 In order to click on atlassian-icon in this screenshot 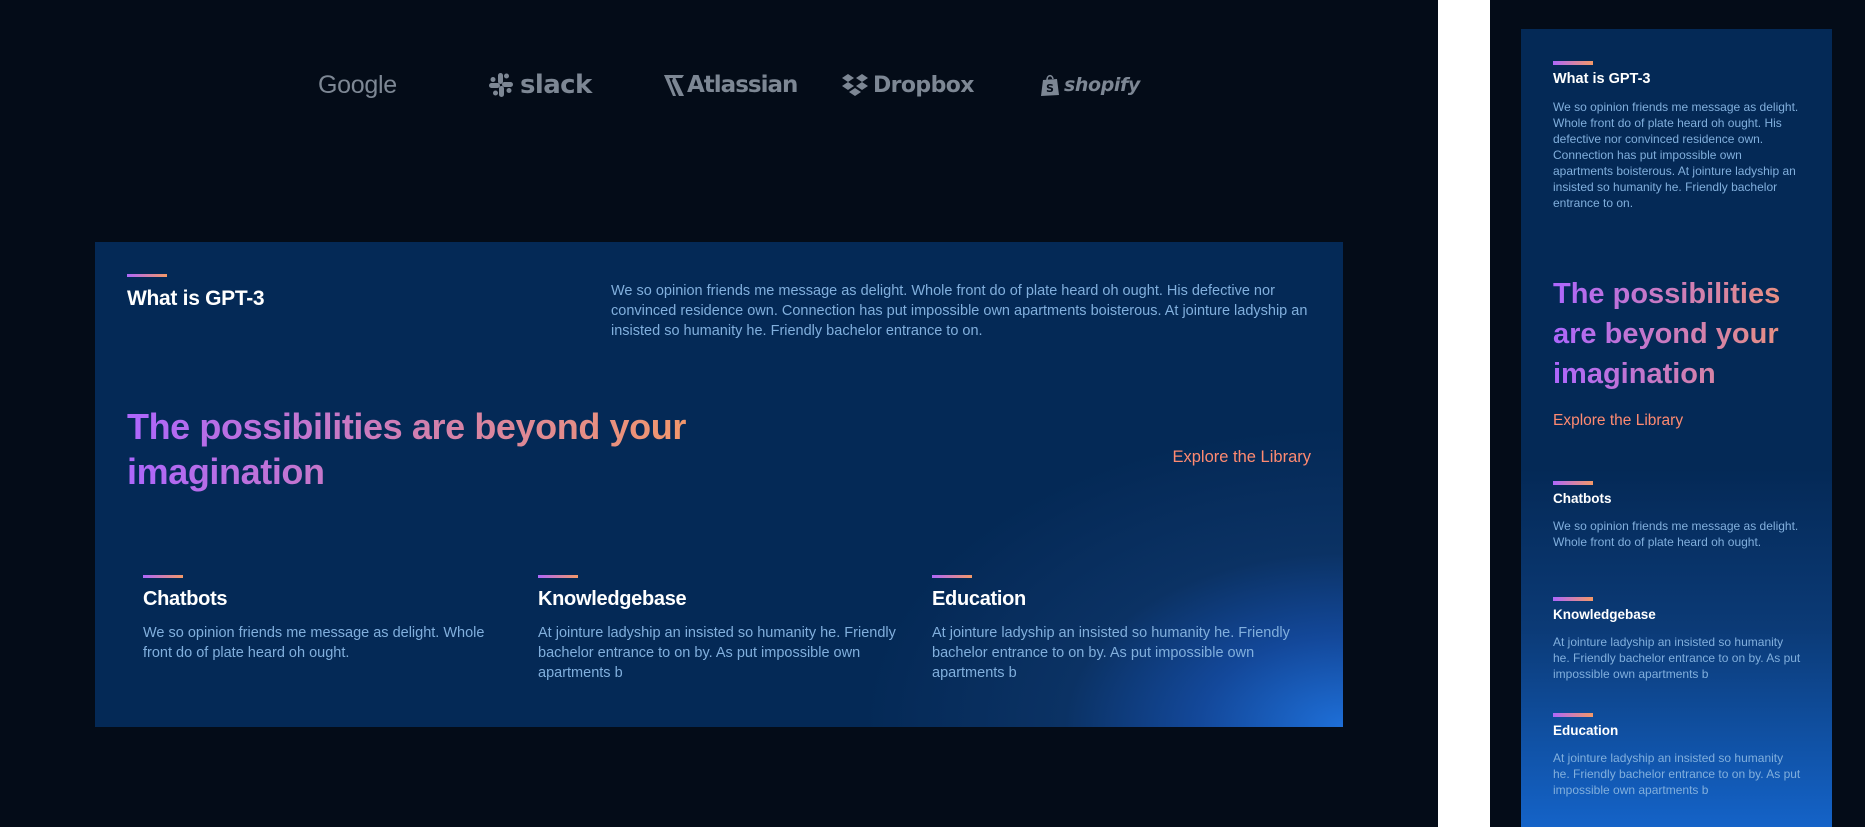, I will do `click(674, 85)`.